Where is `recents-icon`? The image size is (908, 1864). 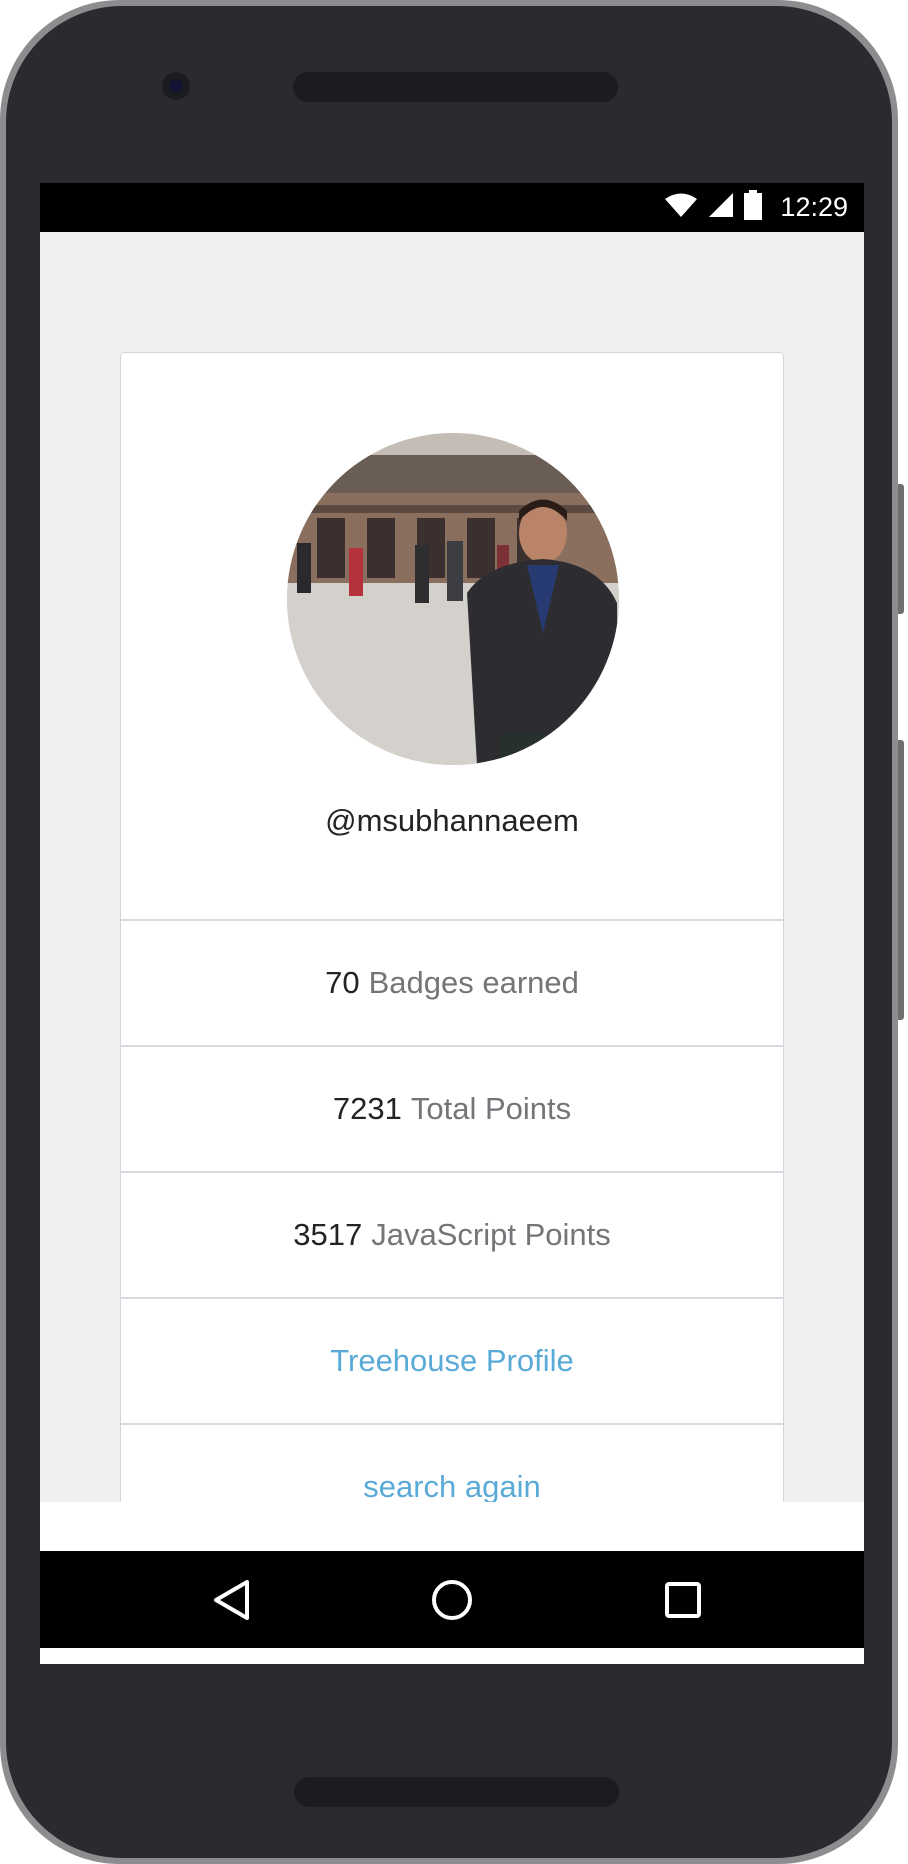 recents-icon is located at coordinates (683, 1600).